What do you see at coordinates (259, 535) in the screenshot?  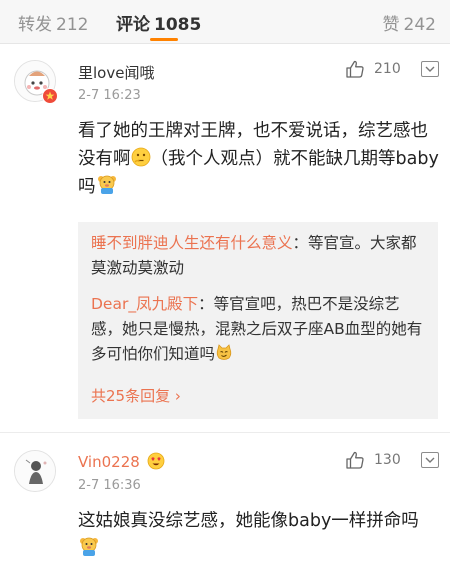 I see `comment-text: 这姑娘真没综艺感，她能像baby一样拼命吗` at bounding box center [259, 535].